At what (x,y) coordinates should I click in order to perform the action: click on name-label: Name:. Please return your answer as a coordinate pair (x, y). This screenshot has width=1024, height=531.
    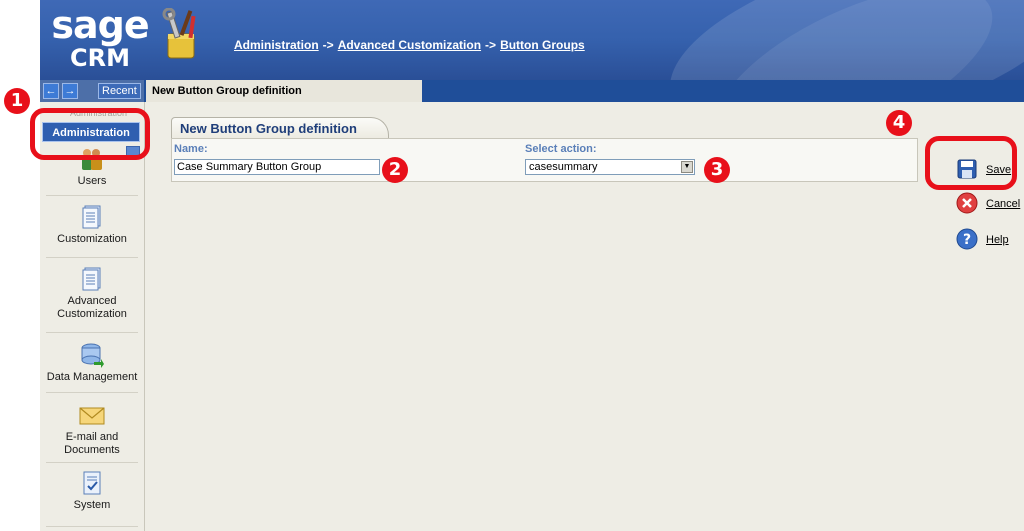
    Looking at the image, I should click on (191, 149).